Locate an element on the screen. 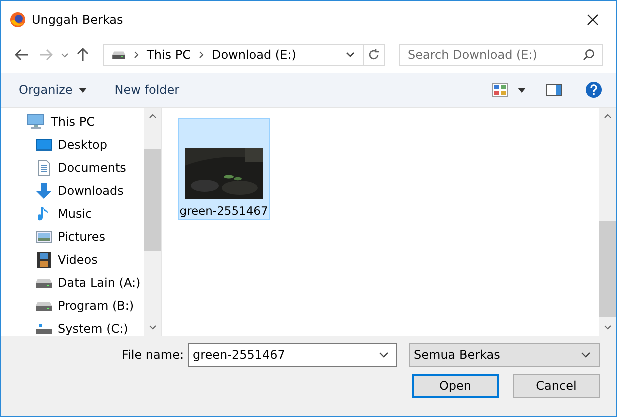 Image resolution: width=617 pixels, height=417 pixels. breadcrumb: This PC is located at coordinates (169, 55).